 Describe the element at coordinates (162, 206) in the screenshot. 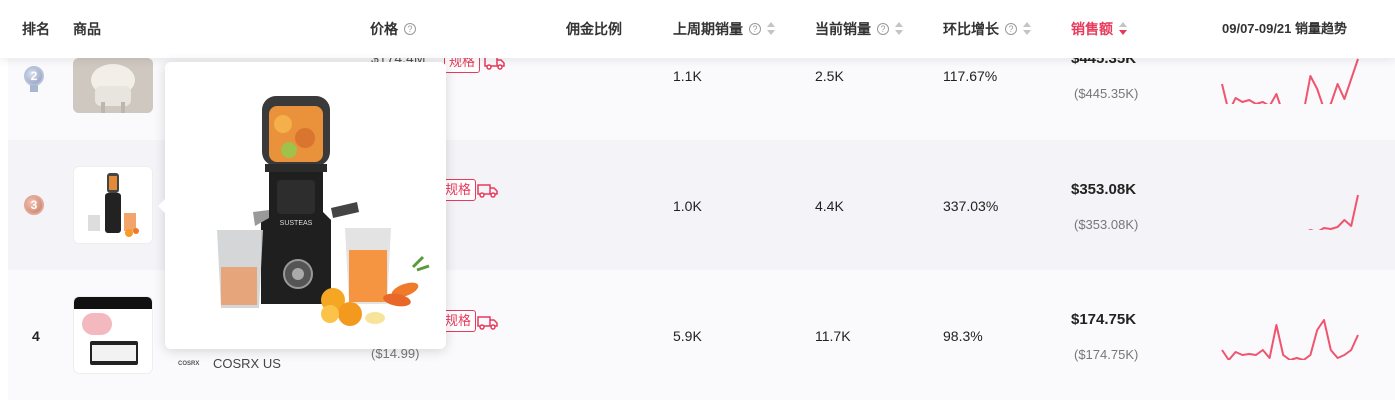

I see `popup-arrow` at that location.